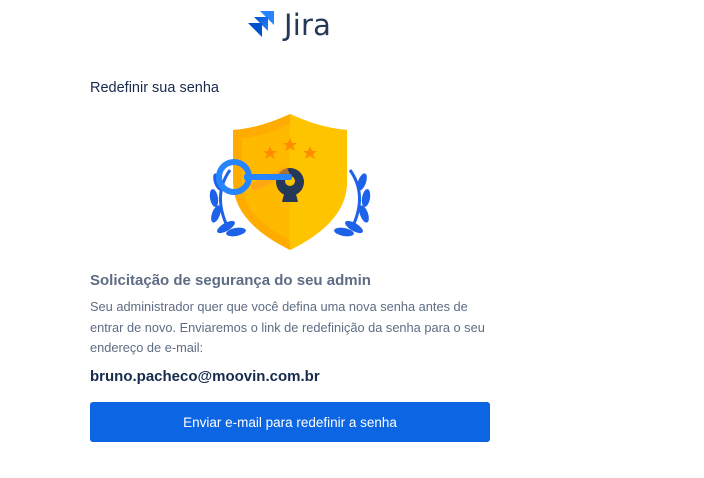 The image size is (704, 478). I want to click on jira-logo-icon, so click(261, 24).